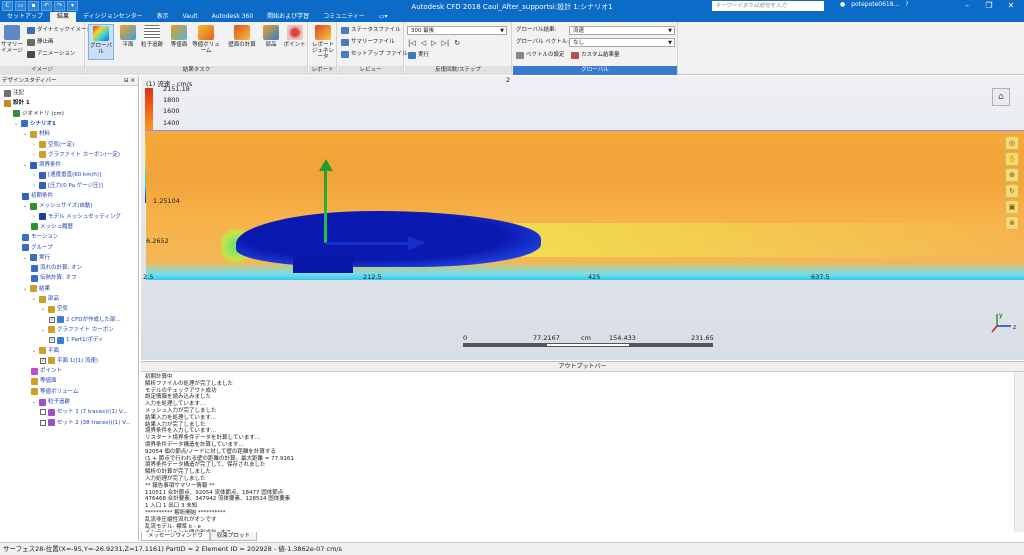 The image size is (1024, 555). I want to click on next-step-icon: ▷|, so click(446, 43).